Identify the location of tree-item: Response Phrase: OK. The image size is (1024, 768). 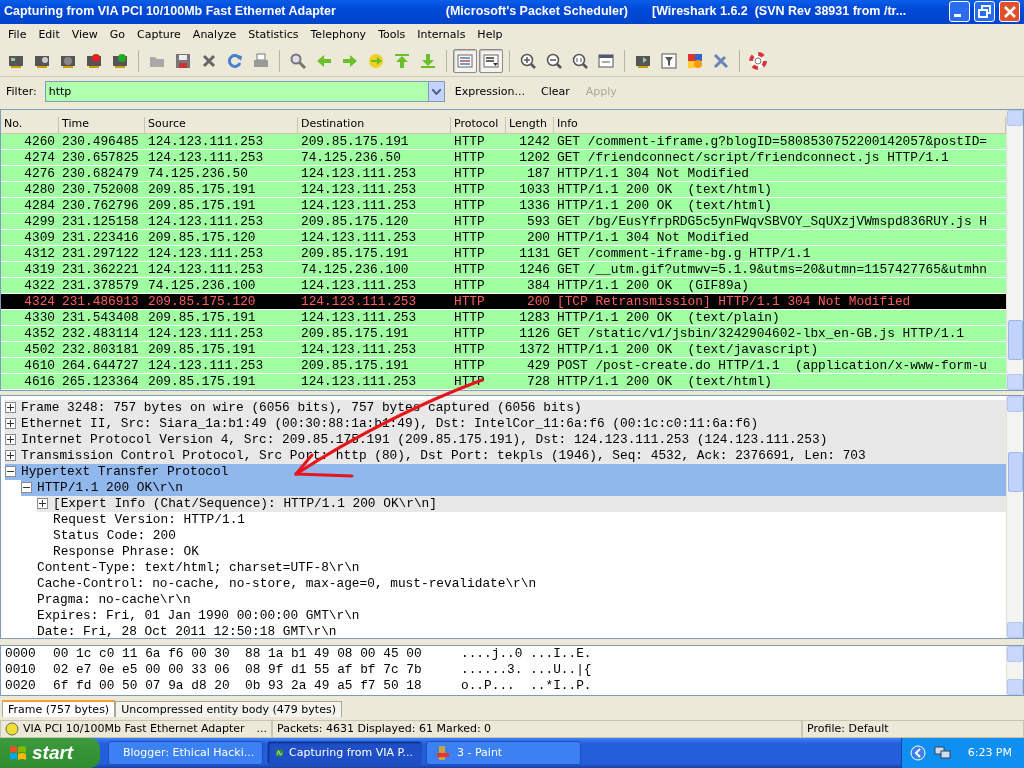
(521, 551).